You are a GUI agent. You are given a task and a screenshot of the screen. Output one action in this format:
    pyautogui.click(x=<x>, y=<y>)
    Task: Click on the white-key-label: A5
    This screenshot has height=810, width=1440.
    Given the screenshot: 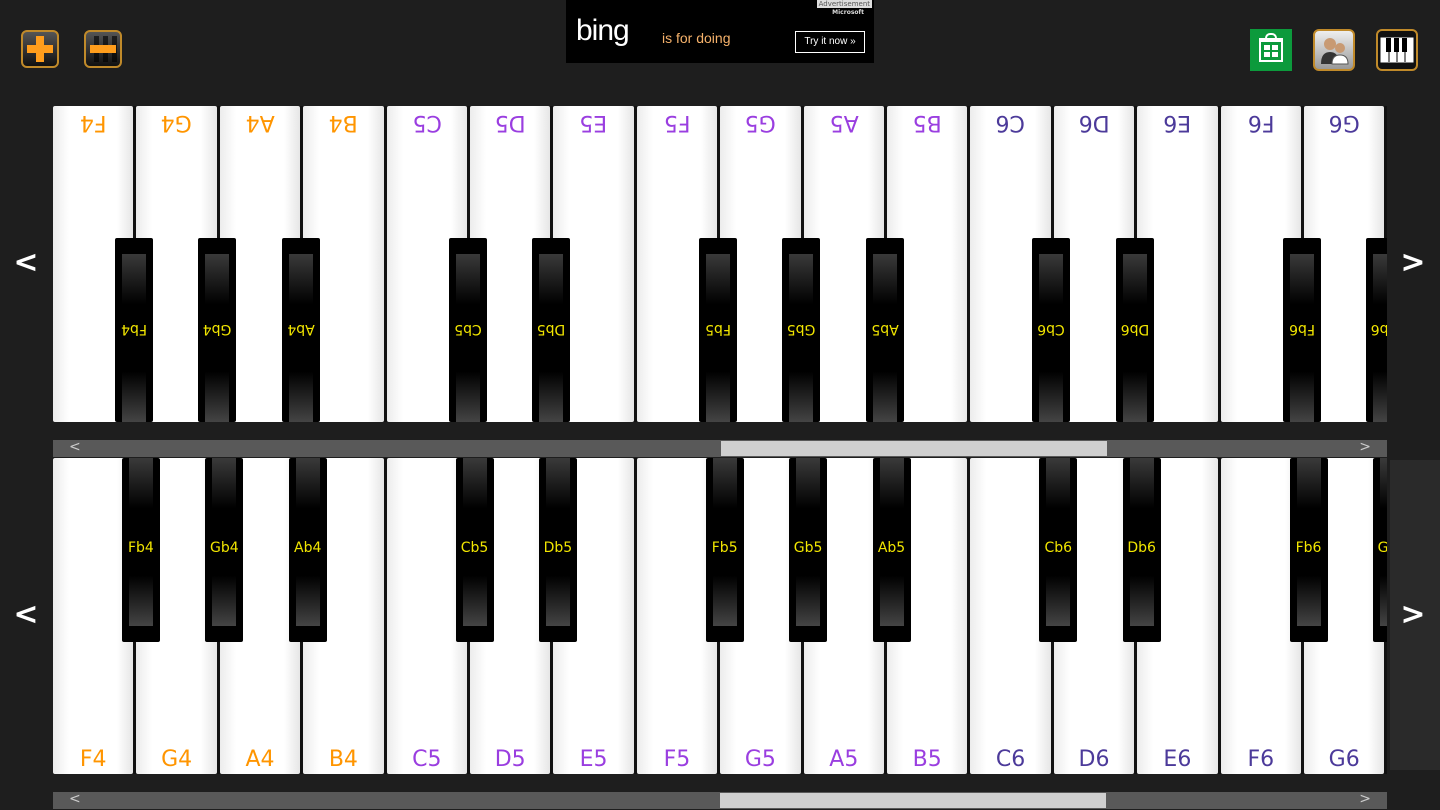 What is the action you would take?
    pyautogui.click(x=844, y=759)
    